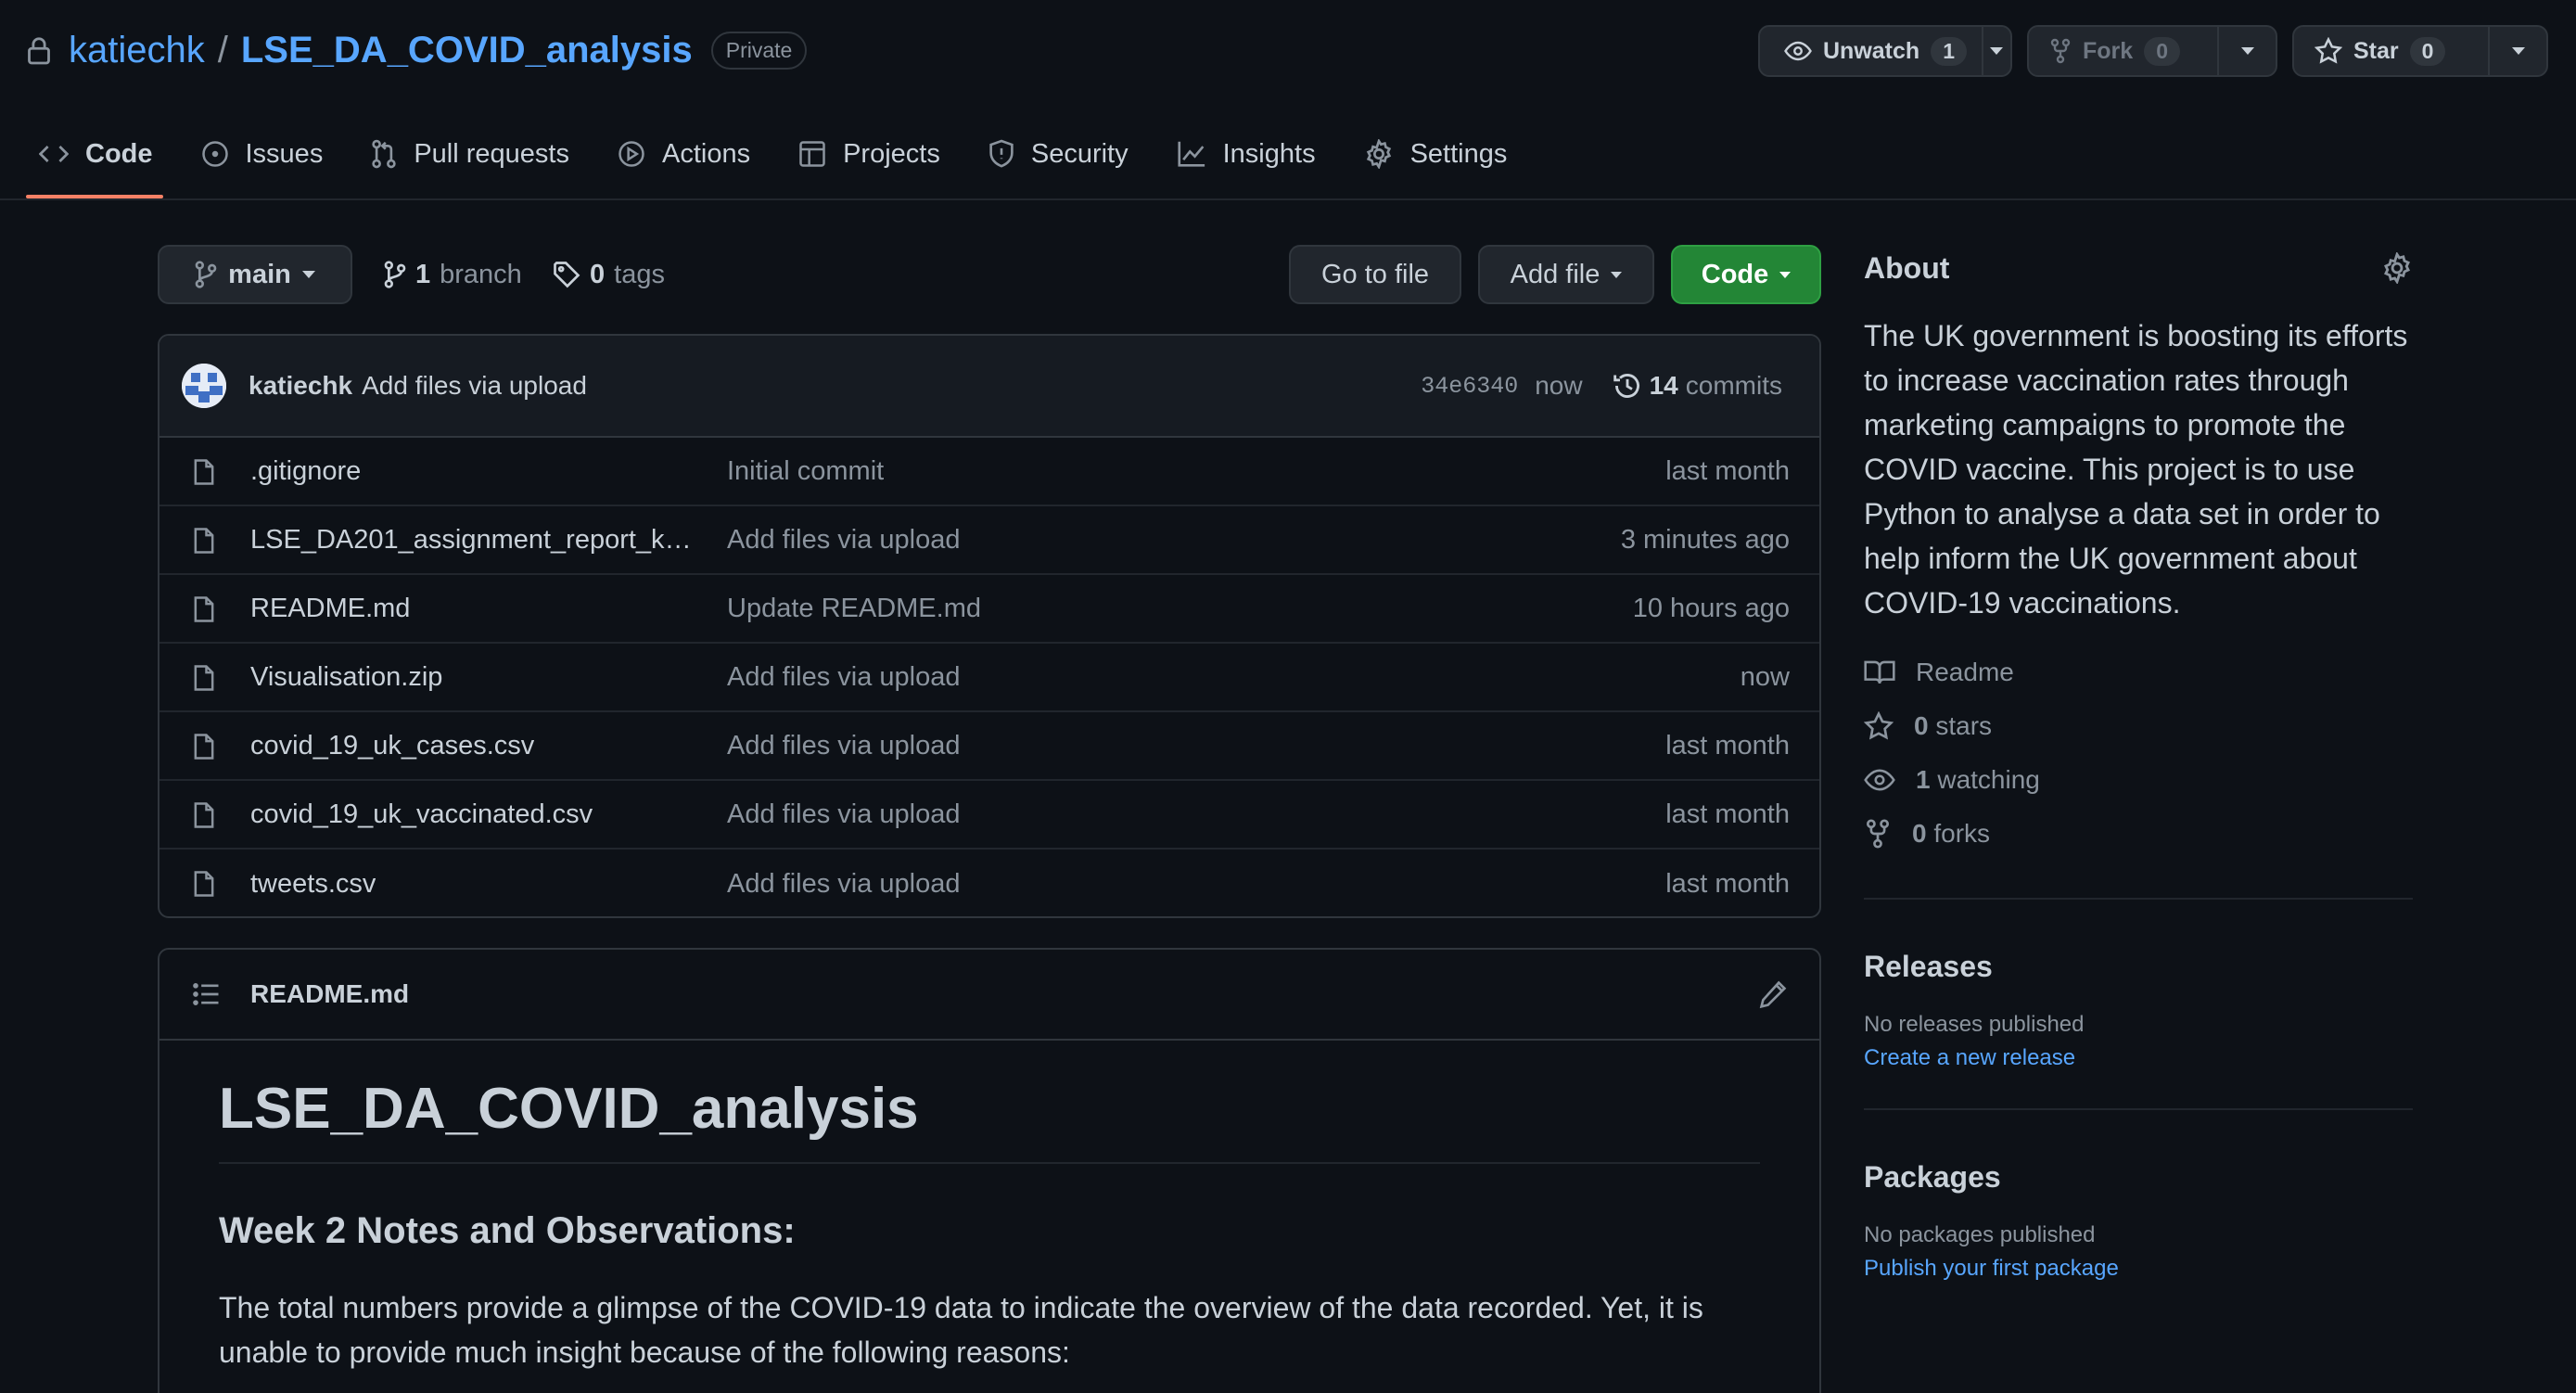 The width and height of the screenshot is (2576, 1393). What do you see at coordinates (1765, 676) in the screenshot?
I see `file-age: now` at bounding box center [1765, 676].